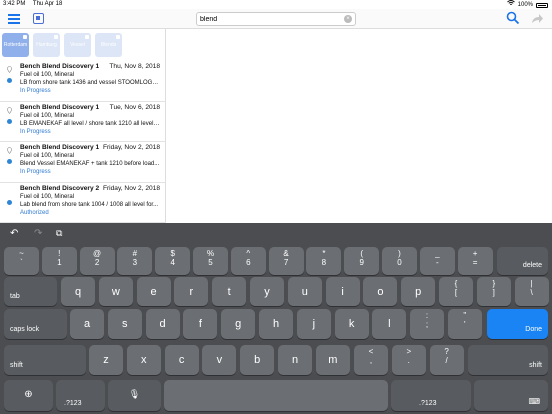  I want to click on right-shift-key: shift, so click(508, 360).